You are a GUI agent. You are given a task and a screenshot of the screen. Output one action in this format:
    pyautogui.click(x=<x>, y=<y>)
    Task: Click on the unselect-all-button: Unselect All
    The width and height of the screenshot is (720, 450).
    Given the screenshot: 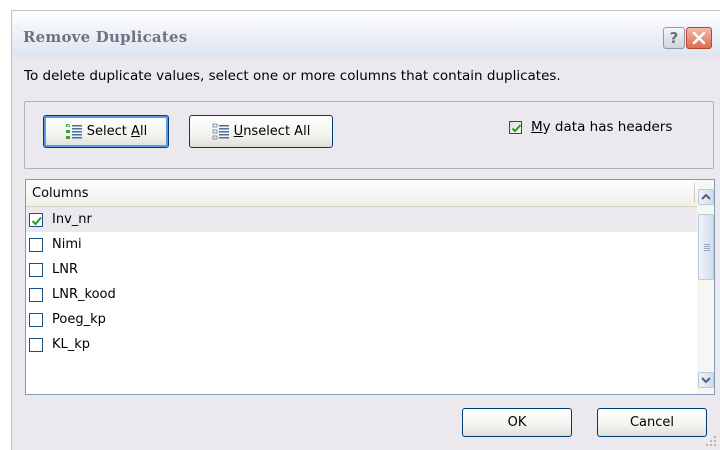 What is the action you would take?
    pyautogui.click(x=261, y=131)
    